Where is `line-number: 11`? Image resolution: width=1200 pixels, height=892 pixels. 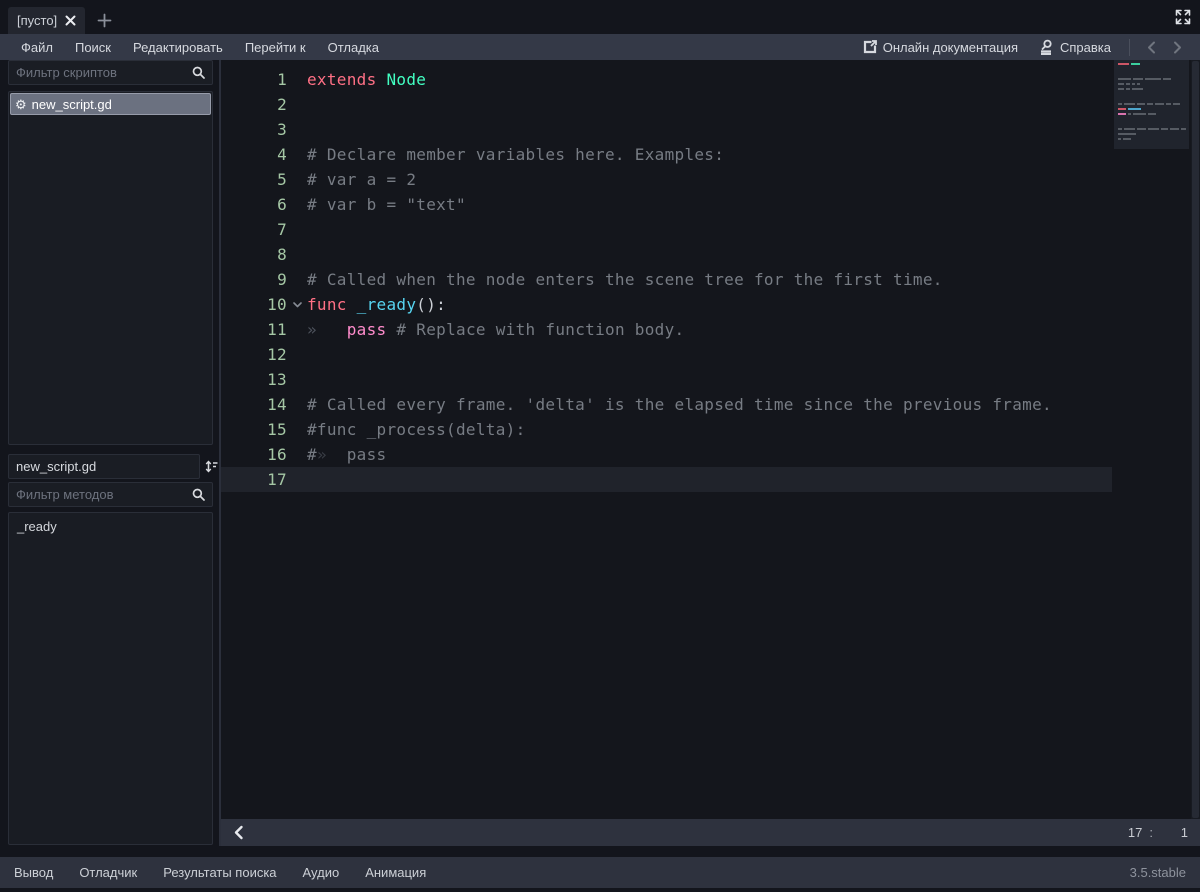
line-number: 11 is located at coordinates (254, 329).